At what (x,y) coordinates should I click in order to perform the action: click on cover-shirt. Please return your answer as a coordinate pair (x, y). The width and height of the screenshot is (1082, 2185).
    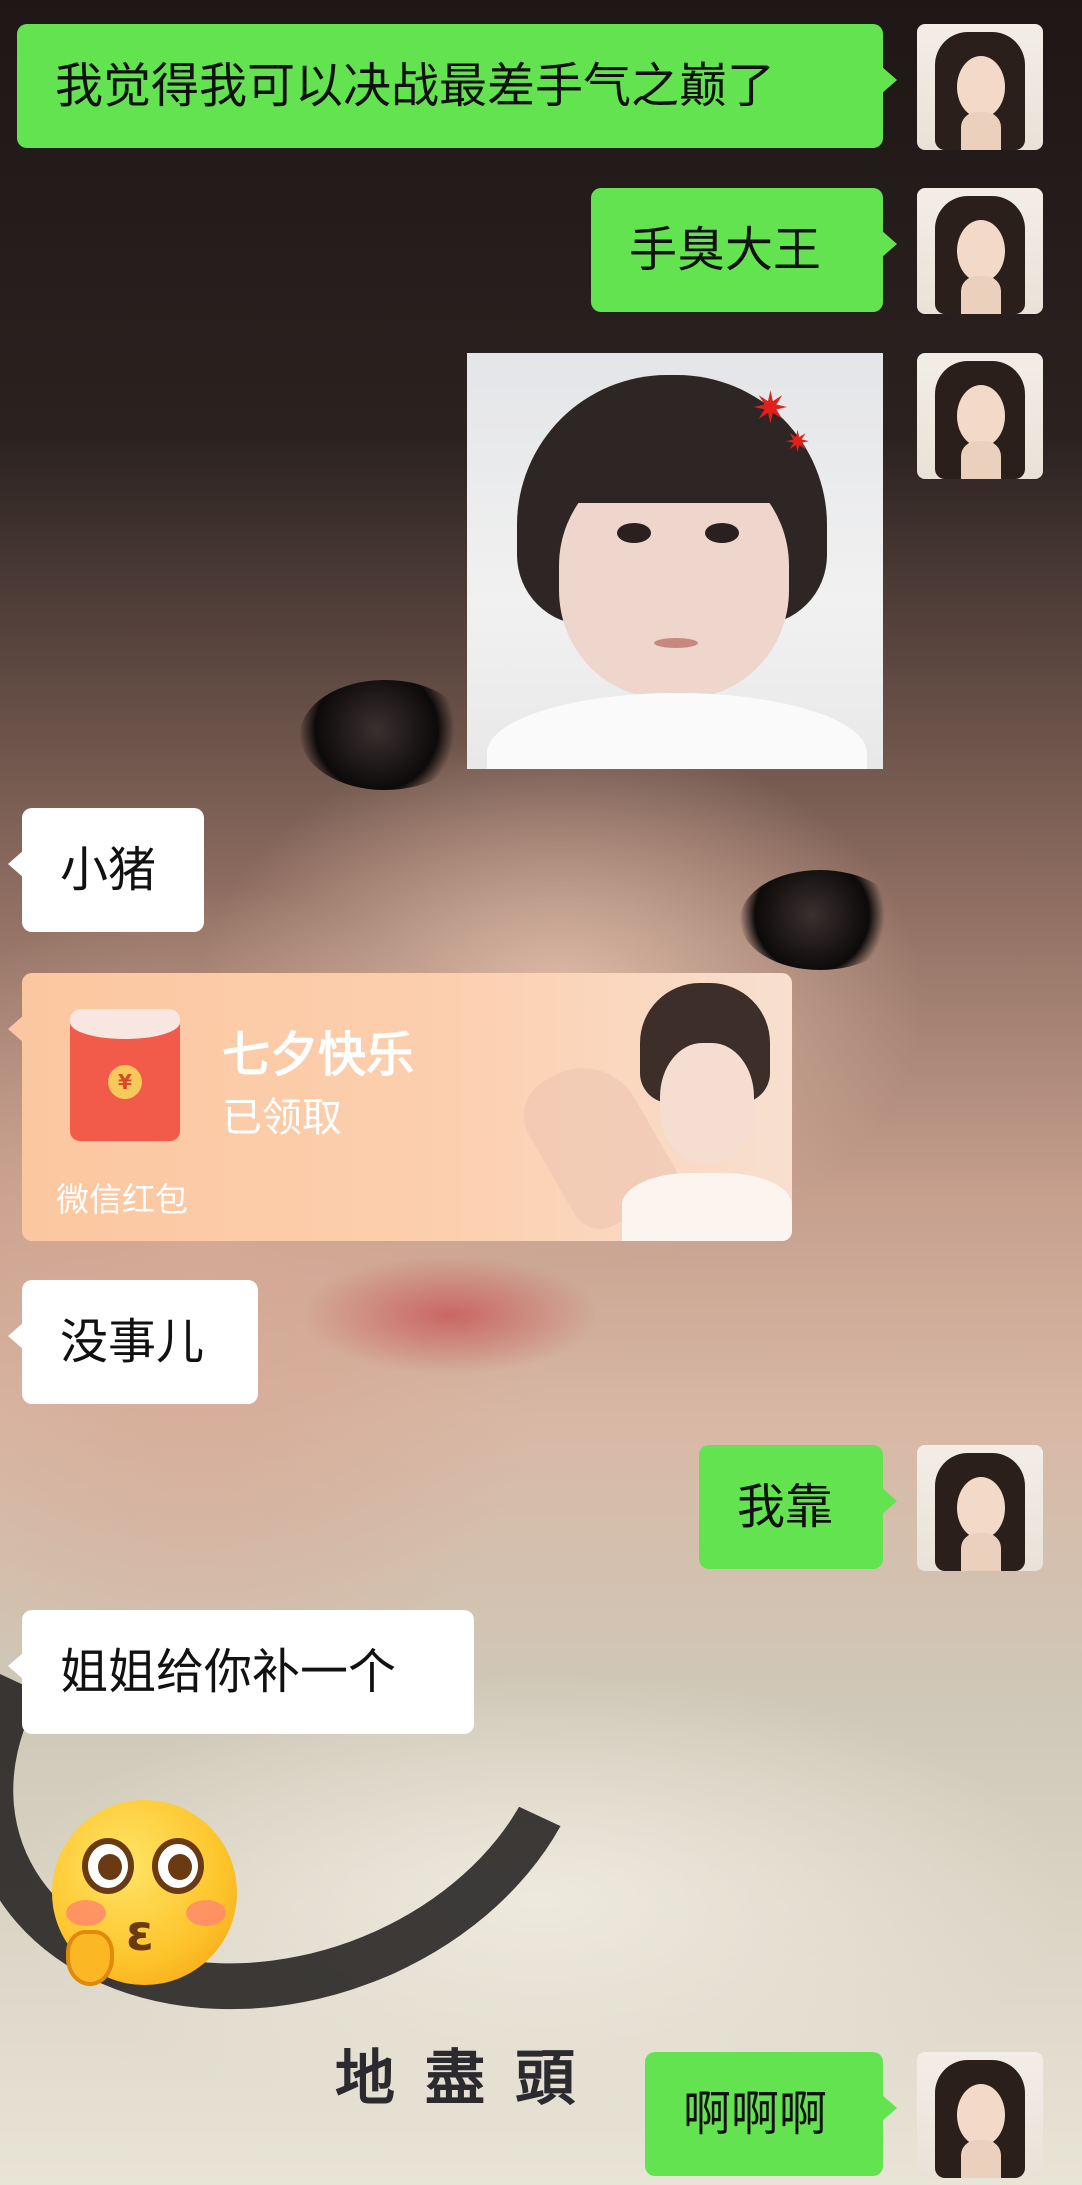
    Looking at the image, I should click on (707, 1207).